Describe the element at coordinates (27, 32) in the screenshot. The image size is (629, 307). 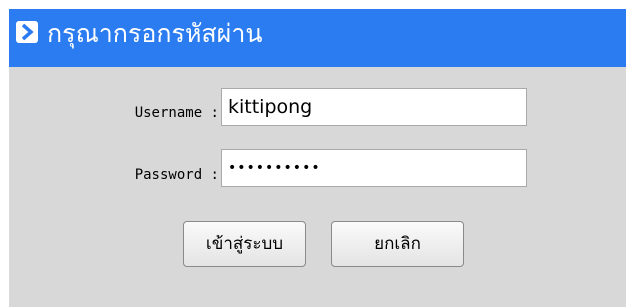
I see `chevron-right-icon` at that location.